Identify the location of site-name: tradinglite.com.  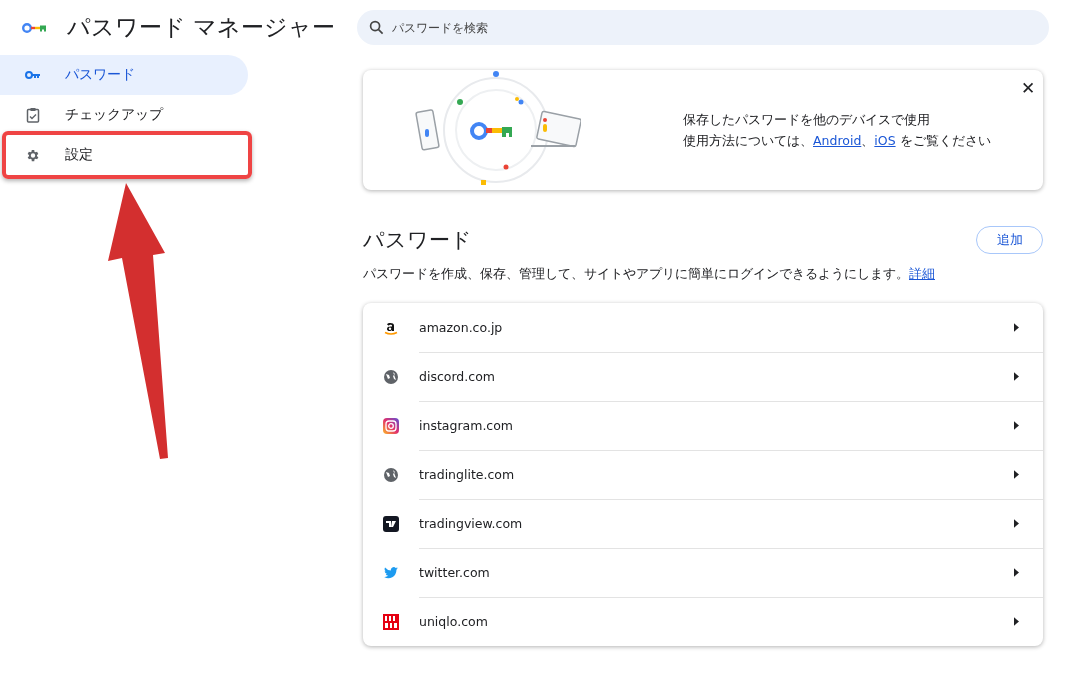
(467, 474).